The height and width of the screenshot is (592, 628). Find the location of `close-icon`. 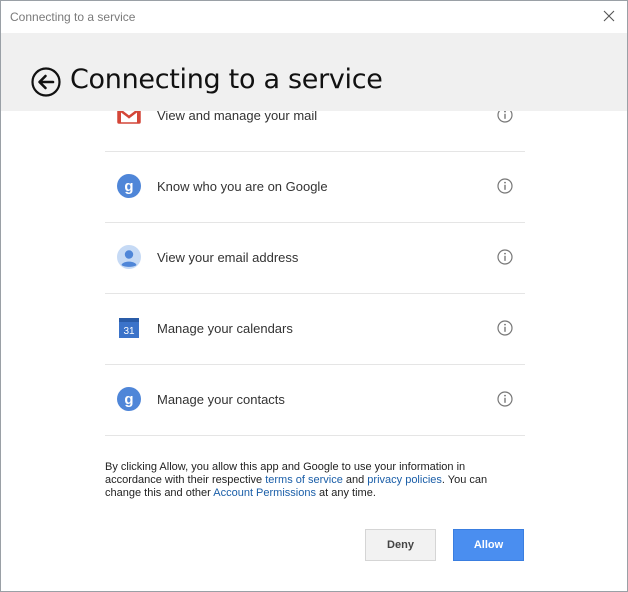

close-icon is located at coordinates (609, 16).